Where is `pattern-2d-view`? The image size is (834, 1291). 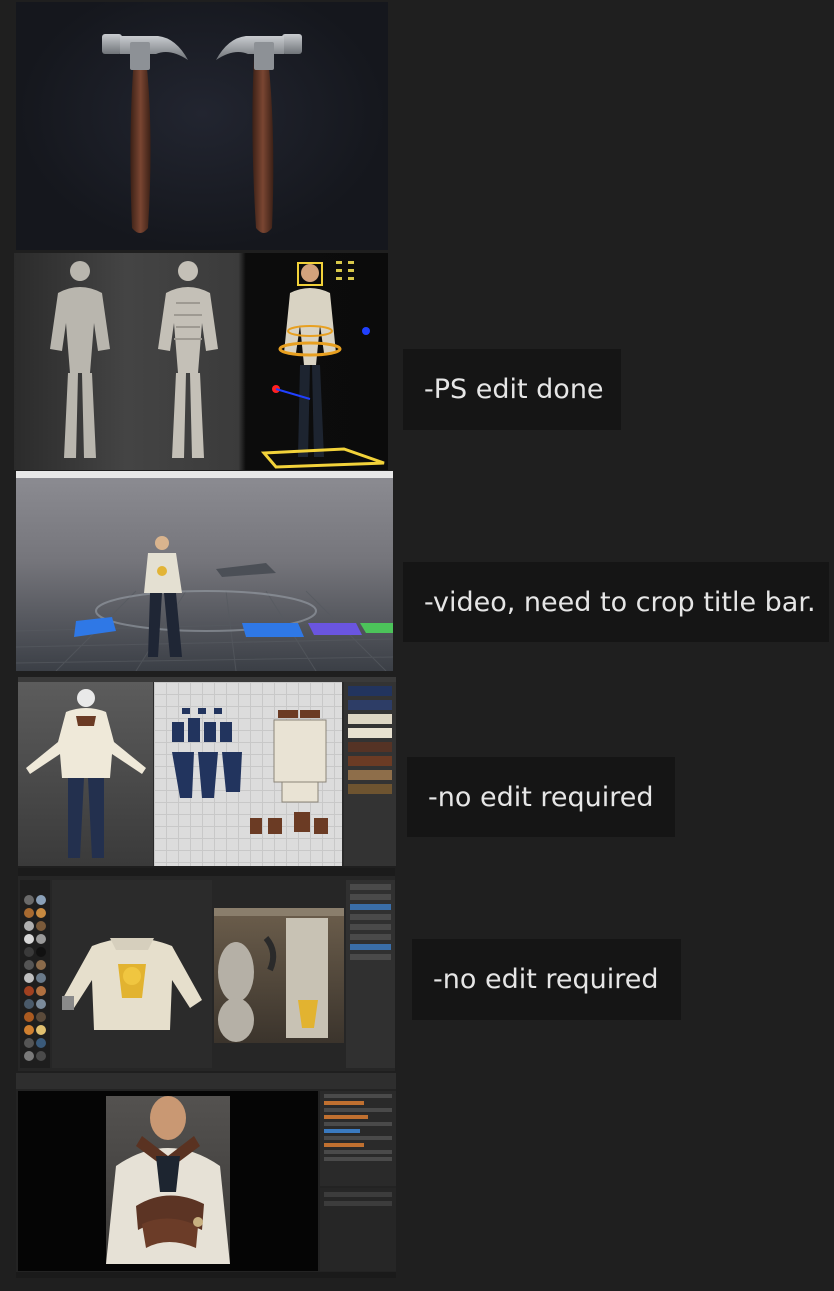 pattern-2d-view is located at coordinates (248, 774).